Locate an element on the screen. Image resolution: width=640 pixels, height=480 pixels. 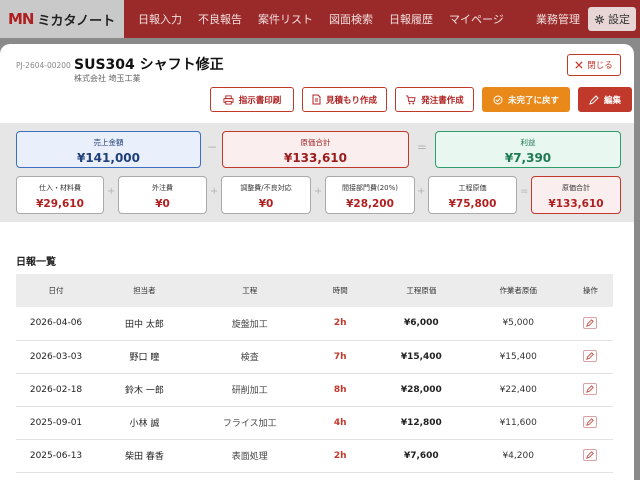
row-hours: 7h is located at coordinates (340, 357).